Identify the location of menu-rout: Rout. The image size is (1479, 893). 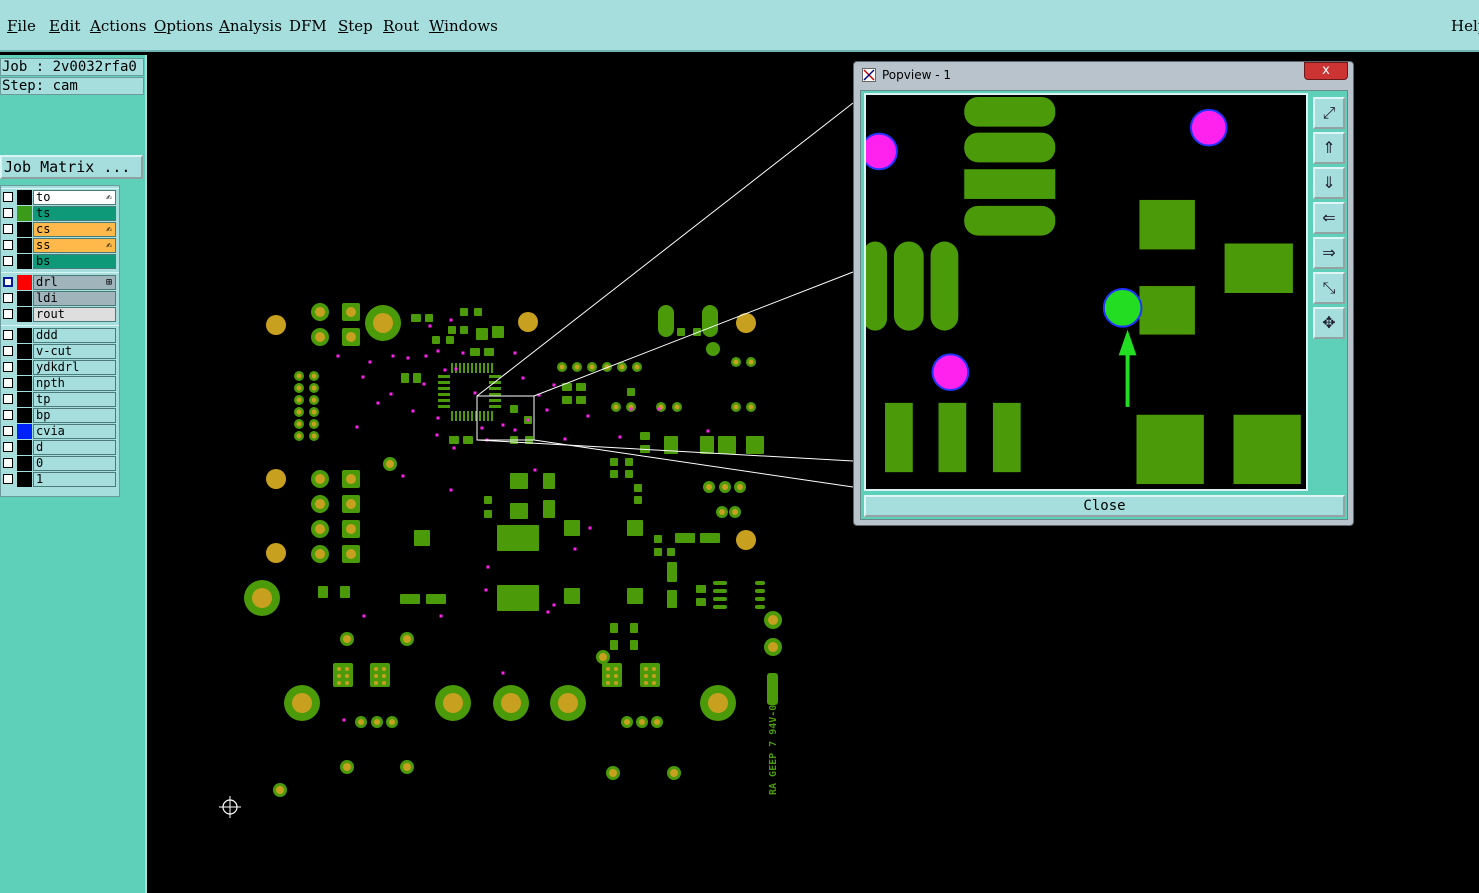
(401, 26).